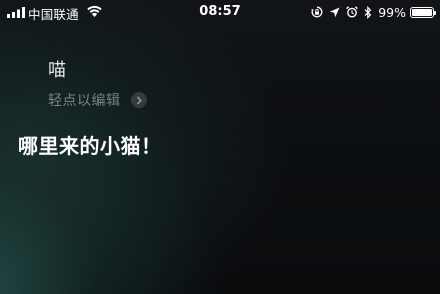 This screenshot has width=440, height=294. Describe the element at coordinates (352, 12) in the screenshot. I see `alarm-icon` at that location.